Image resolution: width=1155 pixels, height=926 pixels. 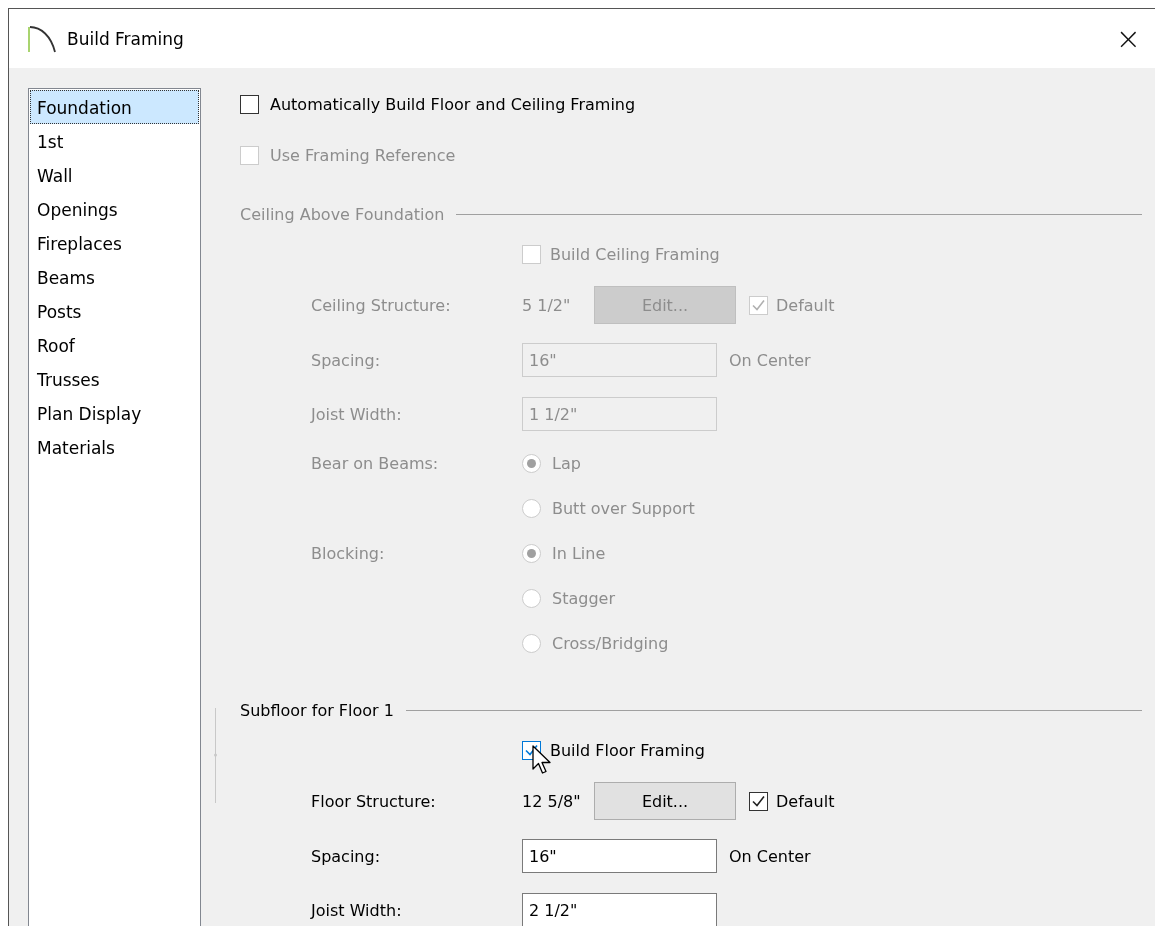 What do you see at coordinates (453, 104) in the screenshot?
I see `checkbox-label: Automatically Build Floor and Ceiling Framing` at bounding box center [453, 104].